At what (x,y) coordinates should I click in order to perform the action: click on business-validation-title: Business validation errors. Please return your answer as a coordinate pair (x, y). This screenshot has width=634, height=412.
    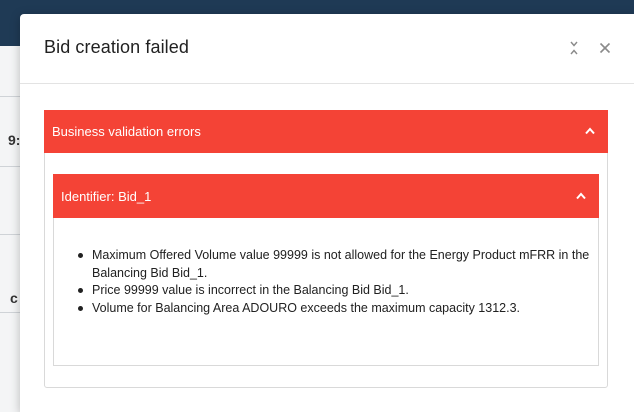
    Looking at the image, I should click on (126, 131).